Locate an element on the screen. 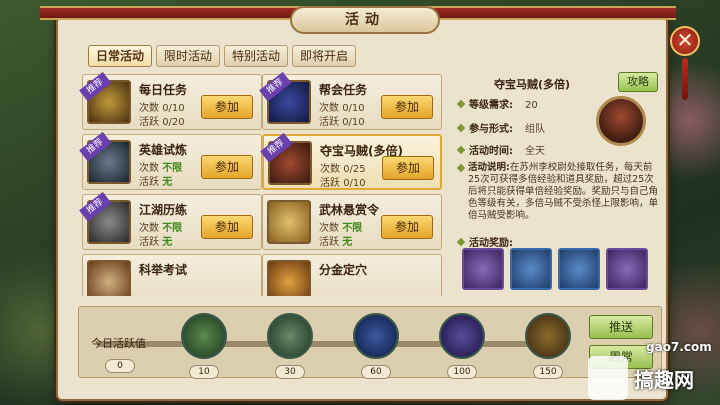 The width and height of the screenshot is (720, 405). bandit-portrait-icon is located at coordinates (621, 121).